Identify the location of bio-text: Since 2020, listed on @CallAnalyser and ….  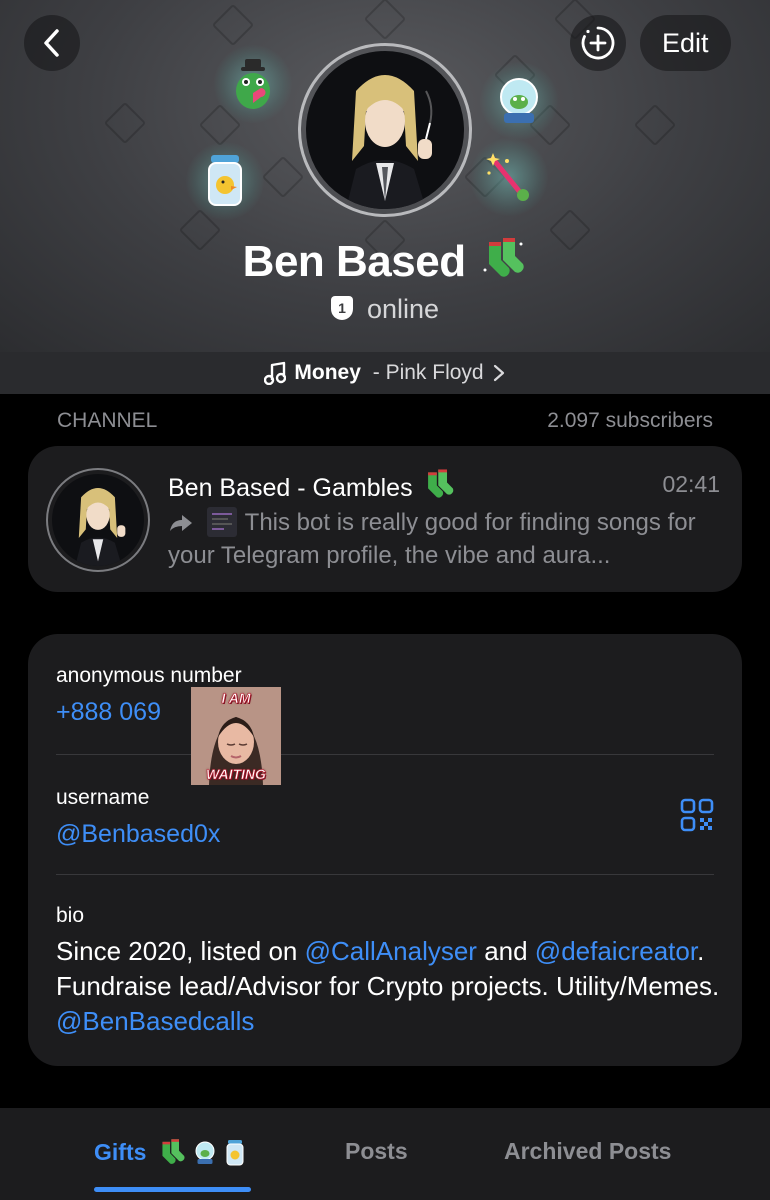
(388, 986).